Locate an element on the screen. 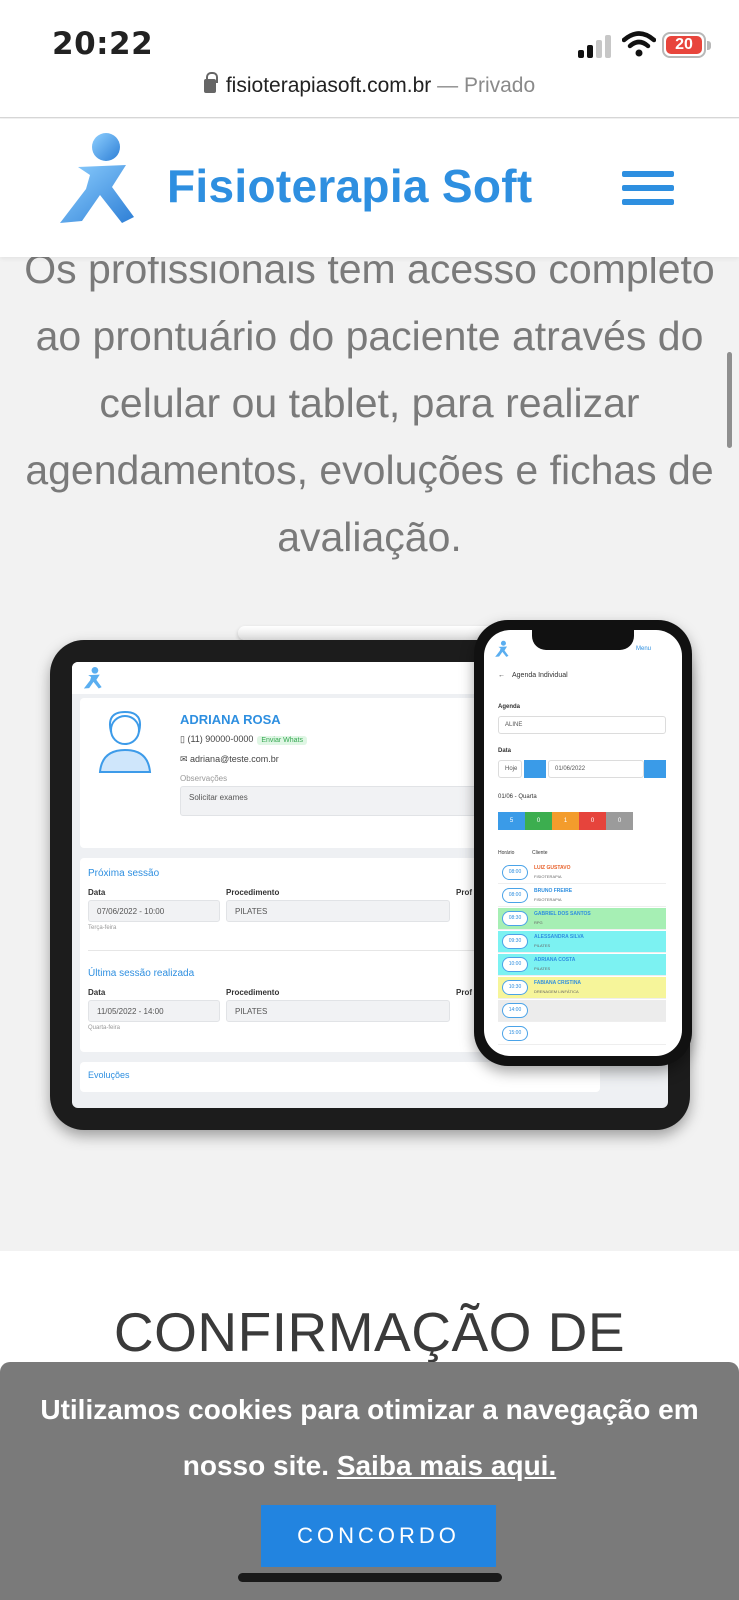  hamburger-menu-icon is located at coordinates (648, 189).